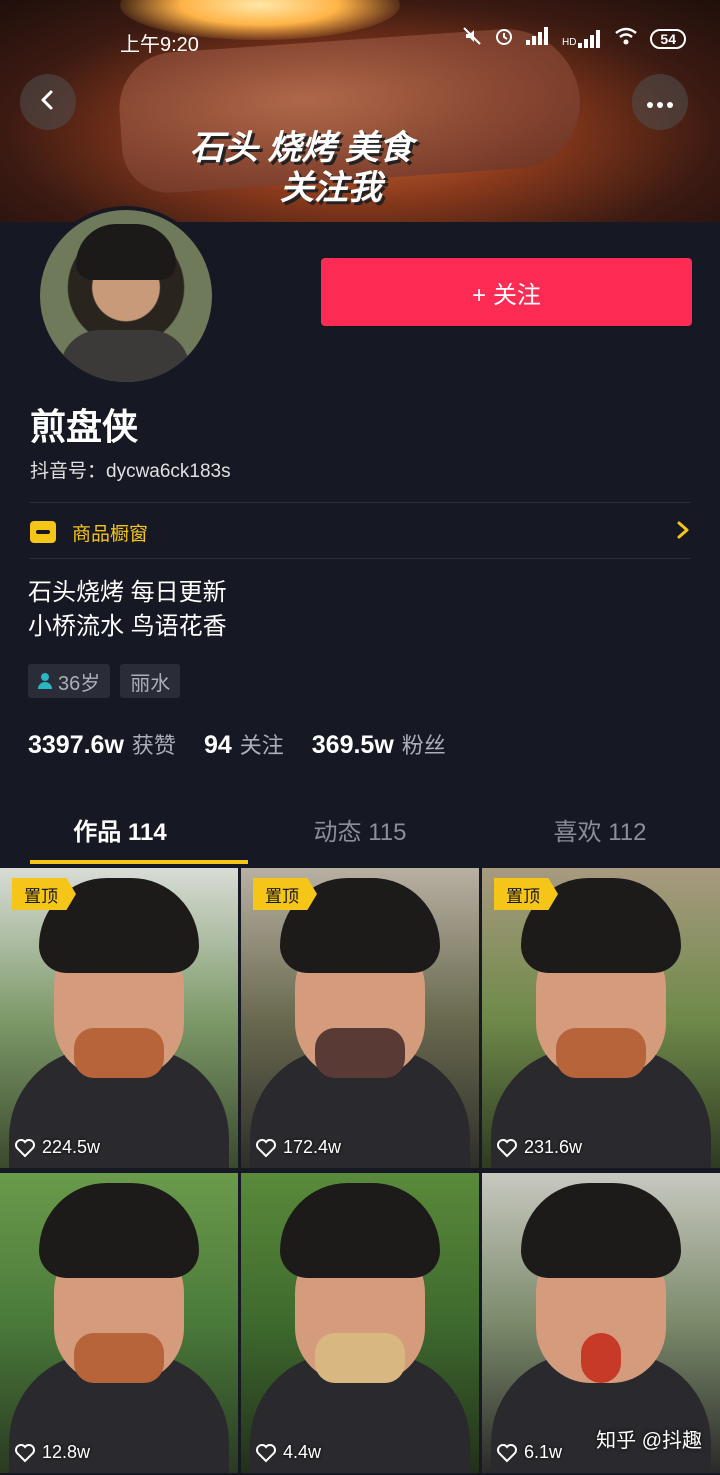 This screenshot has height=1475, width=720. Describe the element at coordinates (683, 532) in the screenshot. I see `chevron-right-icon` at that location.